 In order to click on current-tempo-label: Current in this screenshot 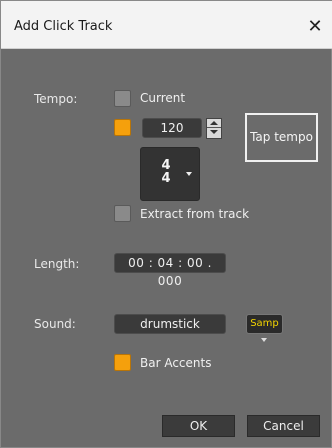, I will do `click(163, 98)`.